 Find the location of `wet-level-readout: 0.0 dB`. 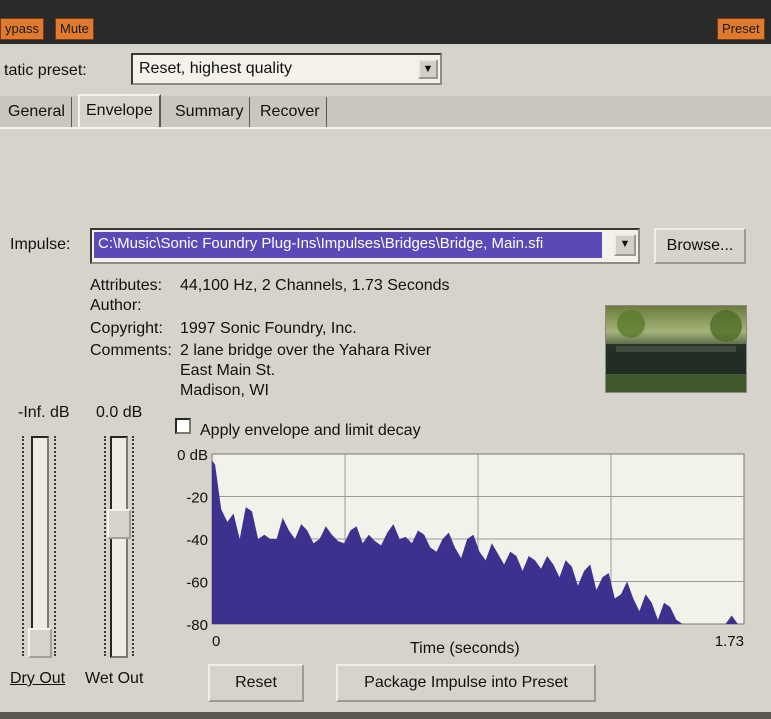

wet-level-readout: 0.0 dB is located at coordinates (119, 412).